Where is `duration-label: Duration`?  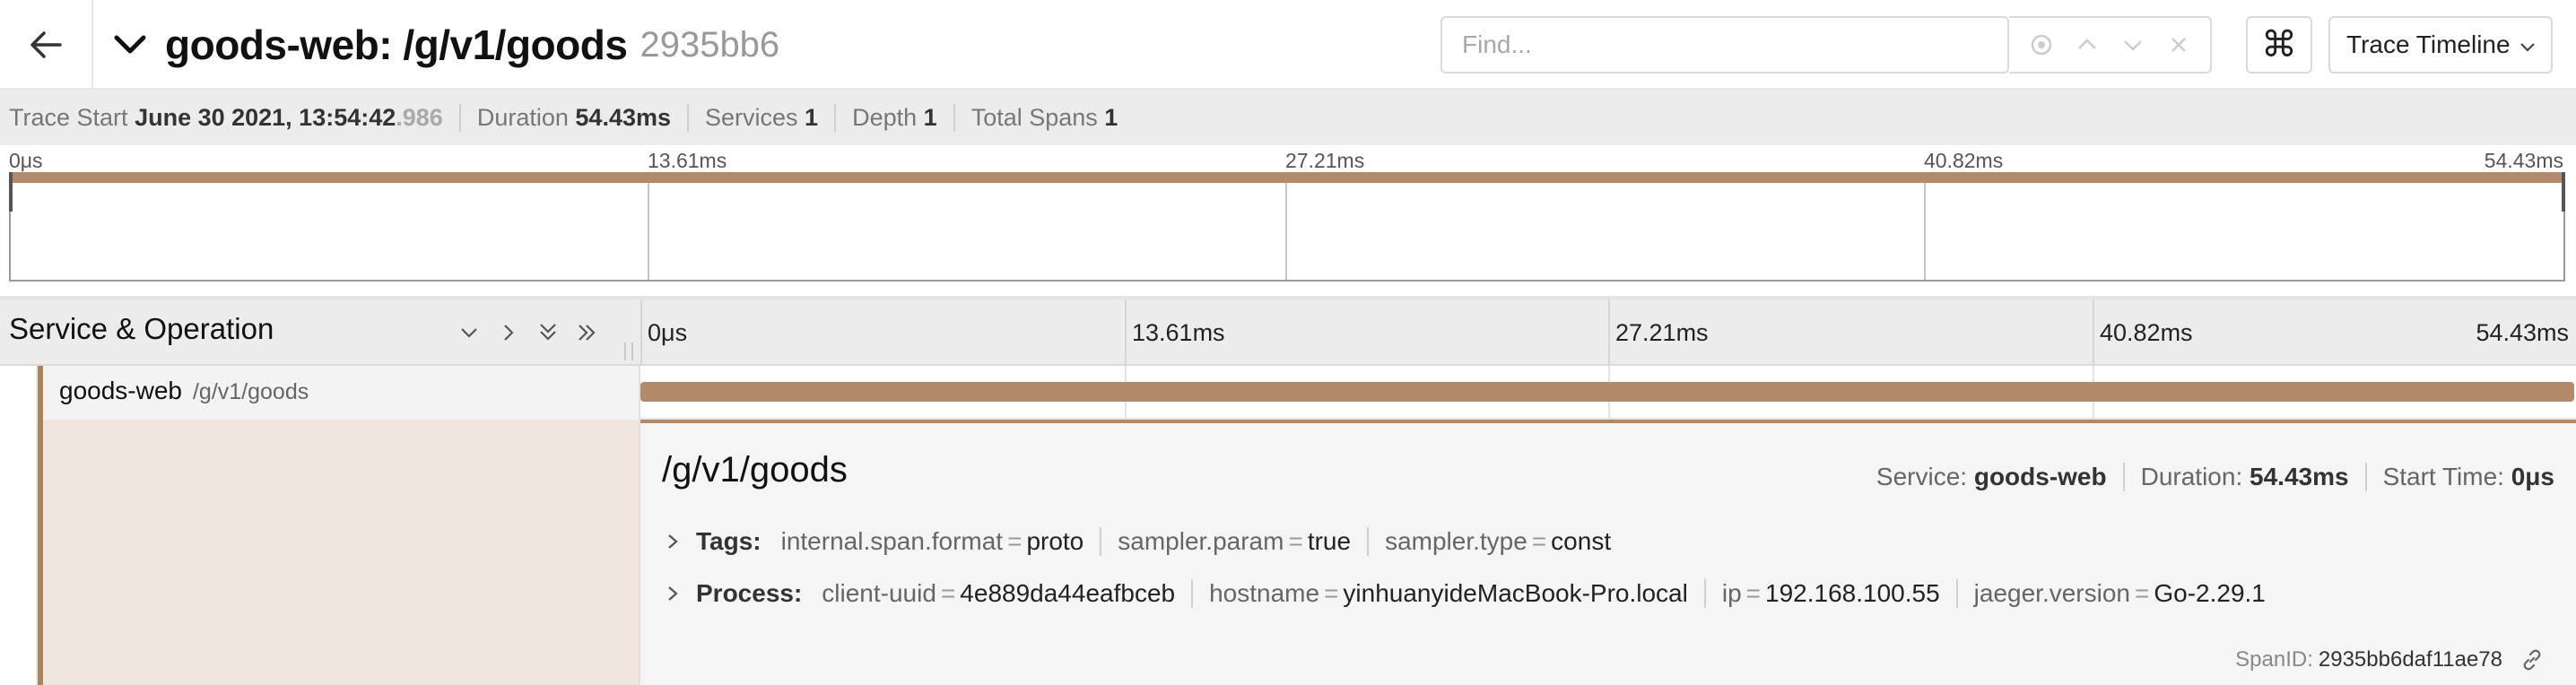
duration-label: Duration is located at coordinates (522, 117).